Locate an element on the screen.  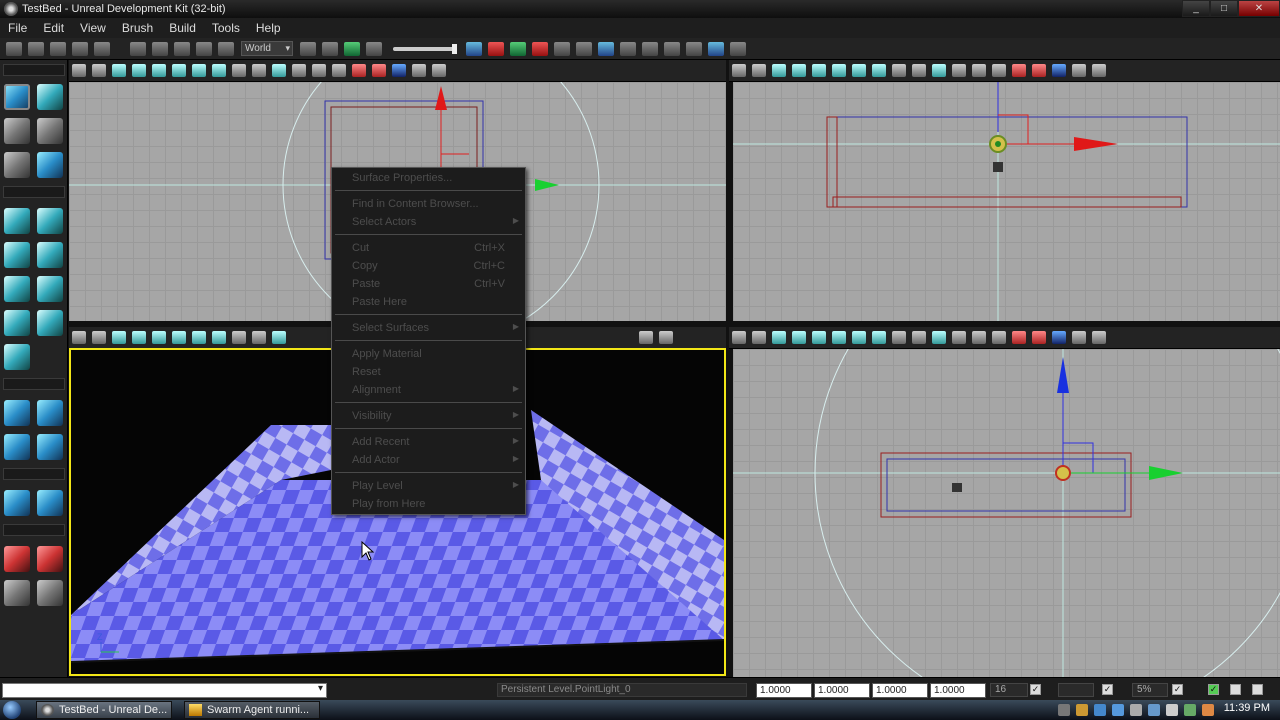
rotation-snap-checkbox: ✓ is located at coordinates (1107, 689).